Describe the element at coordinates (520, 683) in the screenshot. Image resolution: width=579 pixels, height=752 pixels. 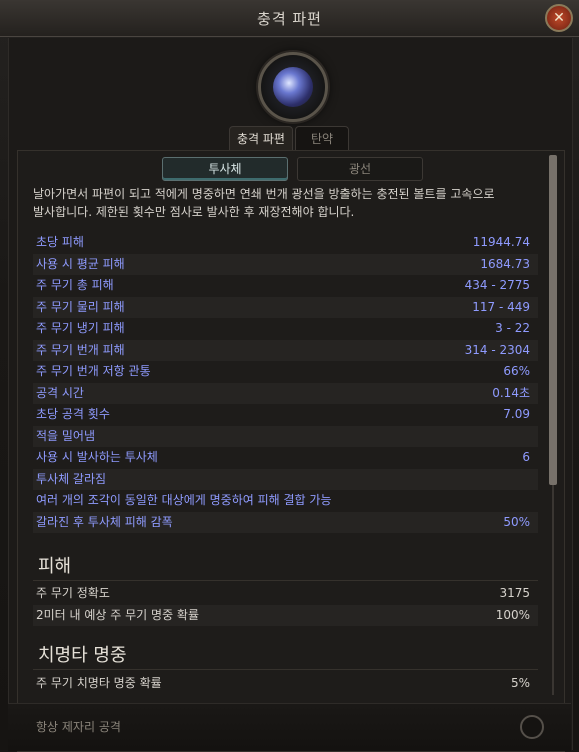
I see `stat-value: 5%` at that location.